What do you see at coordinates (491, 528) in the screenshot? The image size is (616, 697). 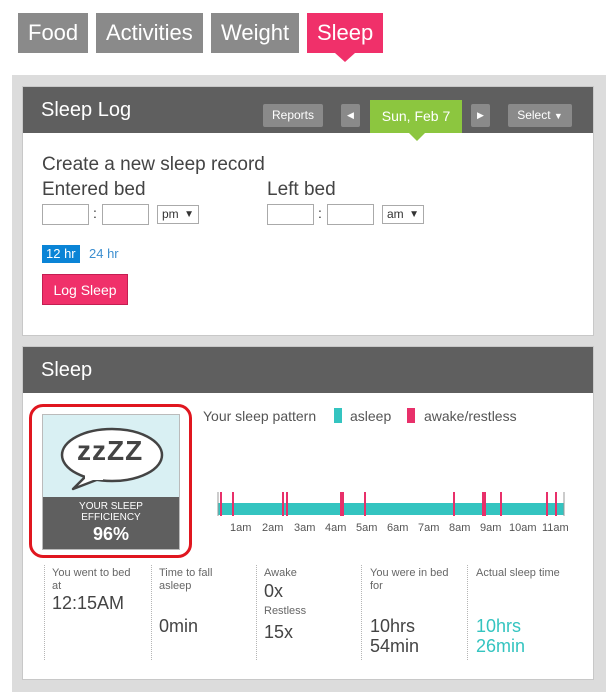 I see `tick-label: 9am` at bounding box center [491, 528].